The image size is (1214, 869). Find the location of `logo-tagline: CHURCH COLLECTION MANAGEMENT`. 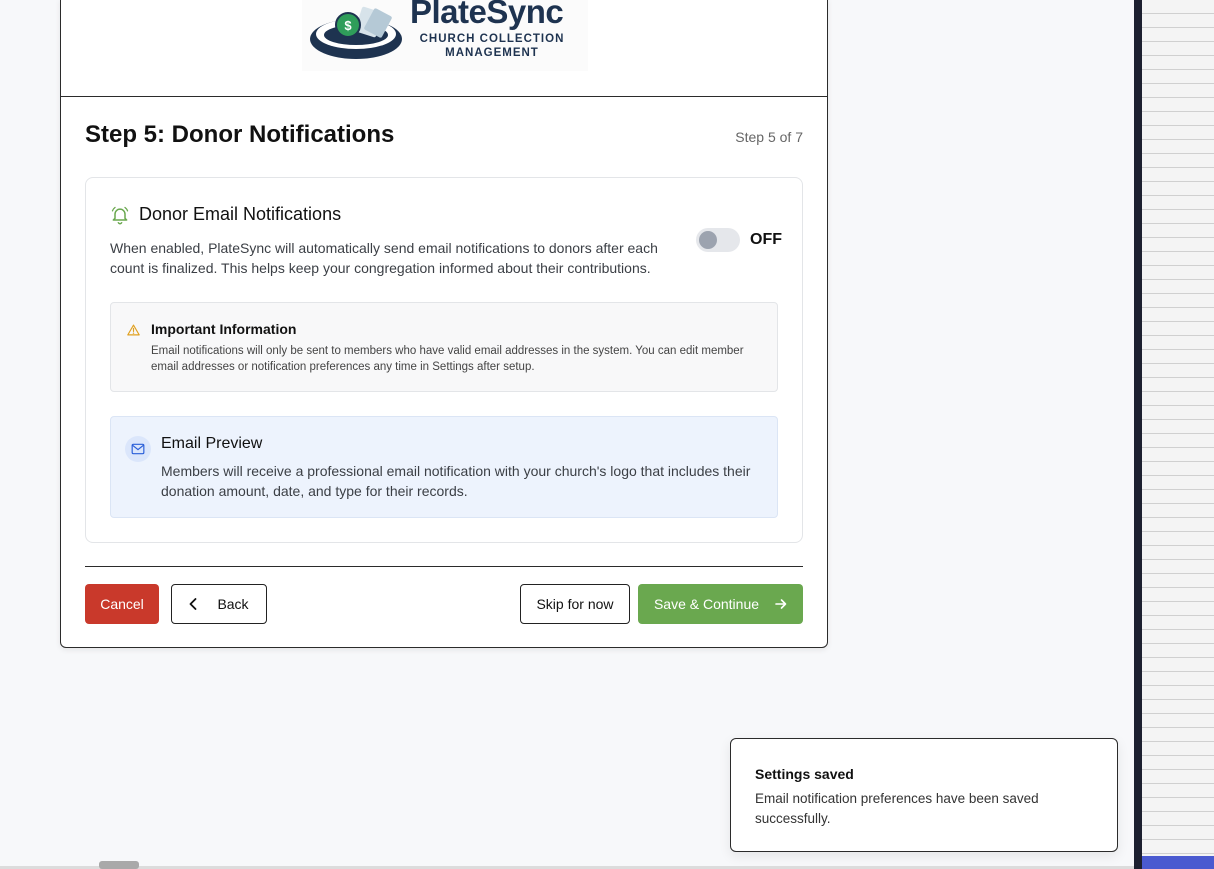

logo-tagline: CHURCH COLLECTION MANAGEMENT is located at coordinates (492, 46).